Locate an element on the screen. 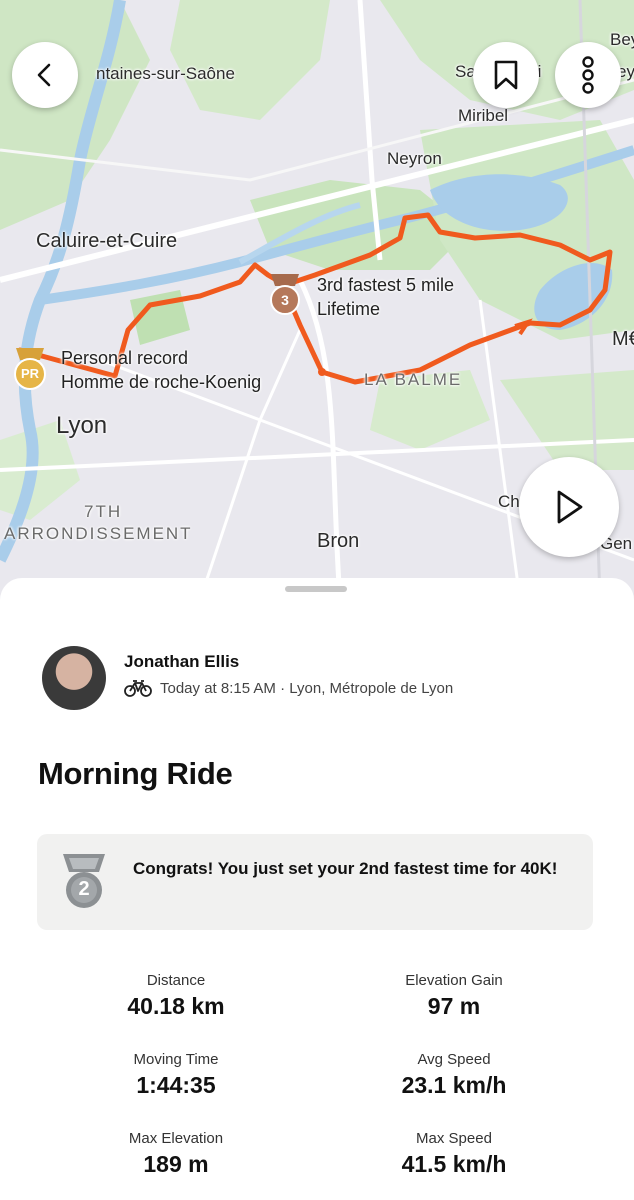 The height and width of the screenshot is (1200, 634). stat-distance: Distance 40.18 km is located at coordinates (176, 996).